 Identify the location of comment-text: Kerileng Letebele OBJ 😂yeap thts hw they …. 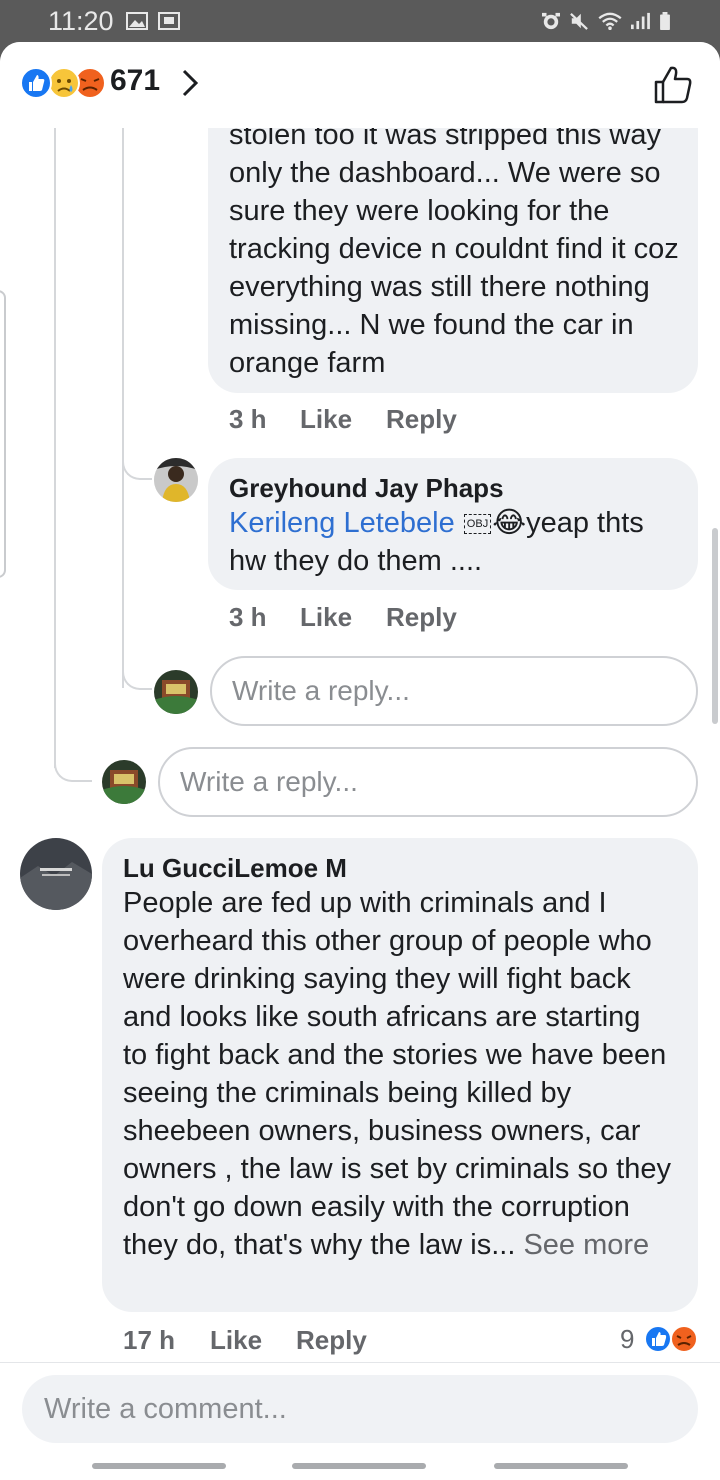
(454, 542).